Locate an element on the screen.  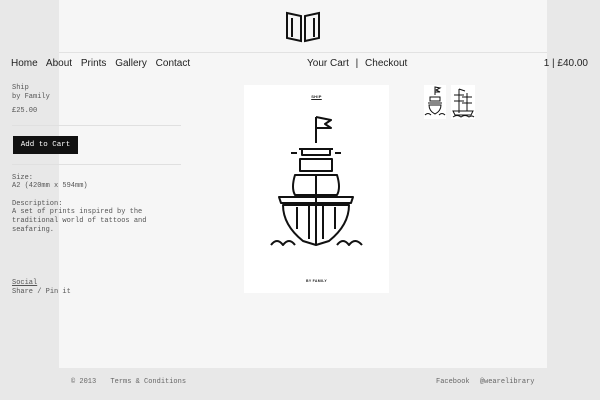
social-label: Social is located at coordinates (25, 283).